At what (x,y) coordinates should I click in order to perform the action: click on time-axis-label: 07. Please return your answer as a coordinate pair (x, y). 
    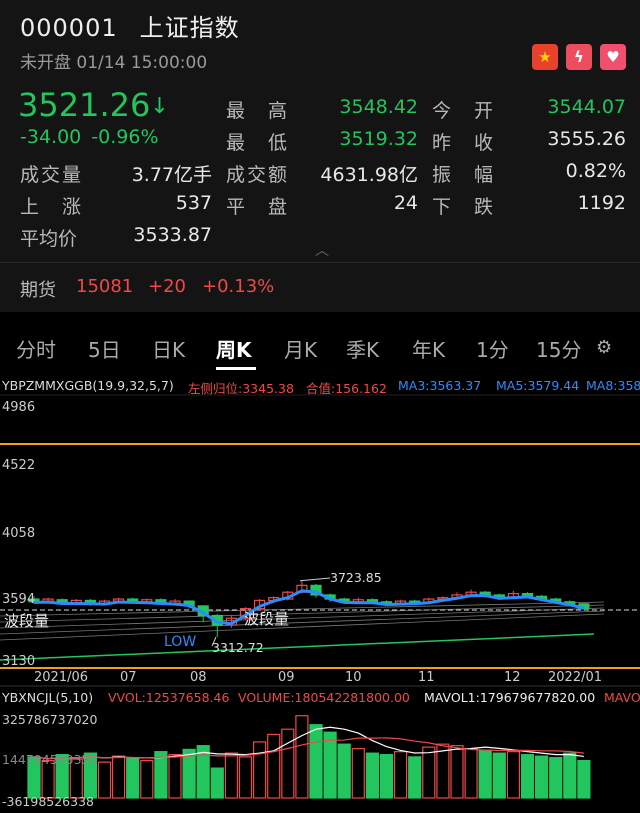
    Looking at the image, I should click on (128, 677).